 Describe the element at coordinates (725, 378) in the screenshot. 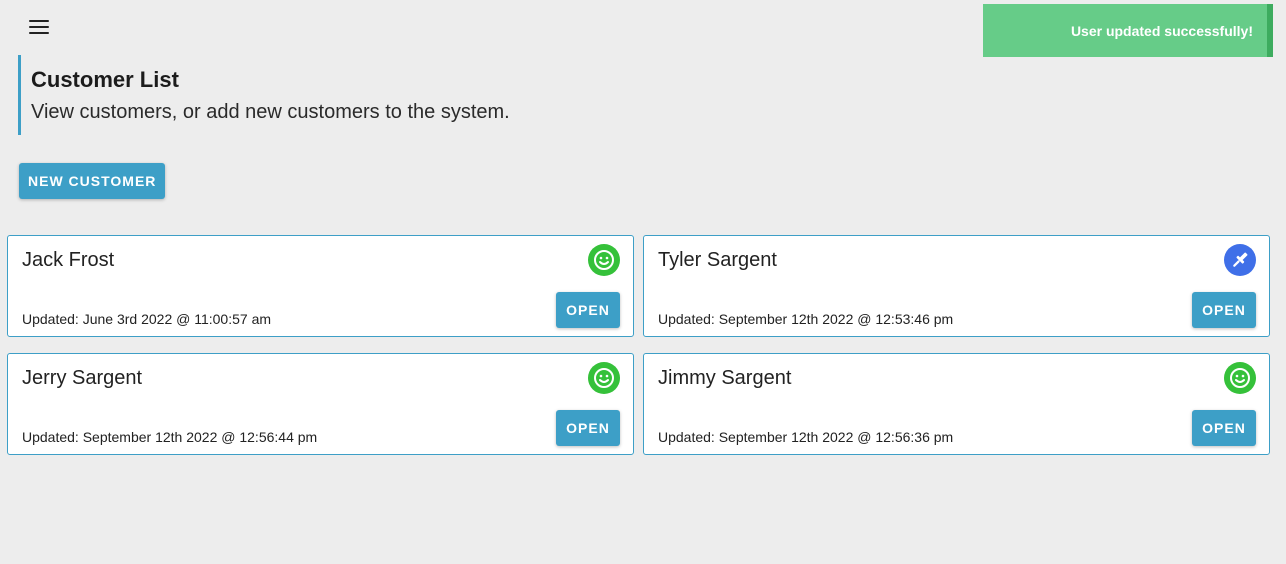

I see `customer-name: Jimmy Sargent` at that location.